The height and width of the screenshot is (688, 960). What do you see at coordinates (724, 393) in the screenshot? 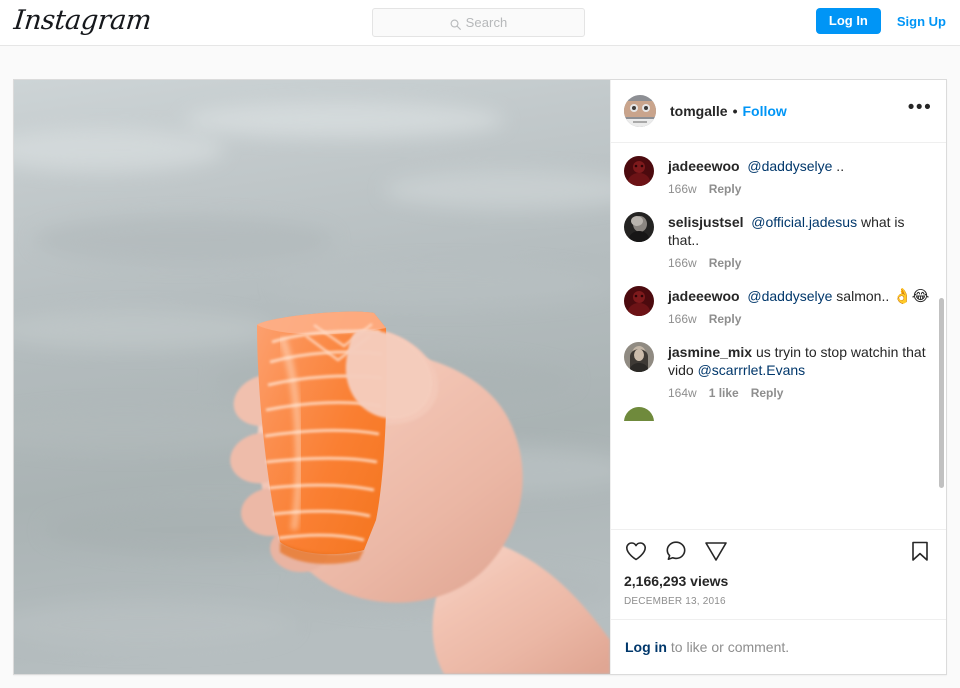
I see `comment-like-count: 1 like` at bounding box center [724, 393].